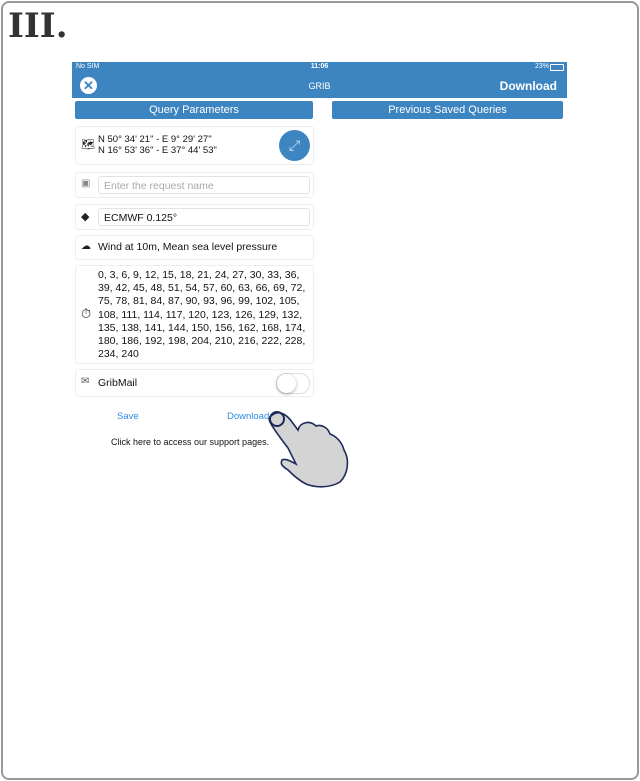 This screenshot has height=781, width=640. I want to click on step-label: III., so click(38, 26).